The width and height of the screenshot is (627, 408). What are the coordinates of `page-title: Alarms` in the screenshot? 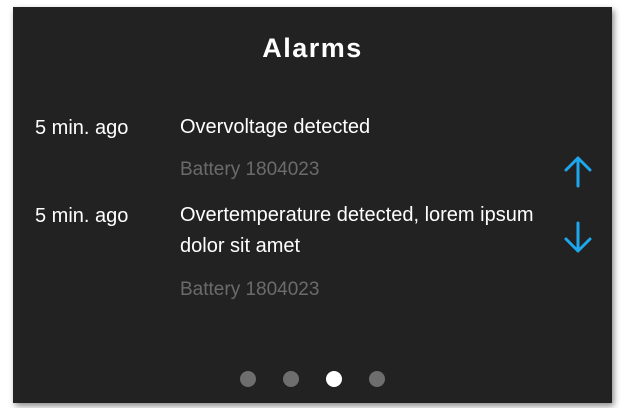 It's located at (312, 48).